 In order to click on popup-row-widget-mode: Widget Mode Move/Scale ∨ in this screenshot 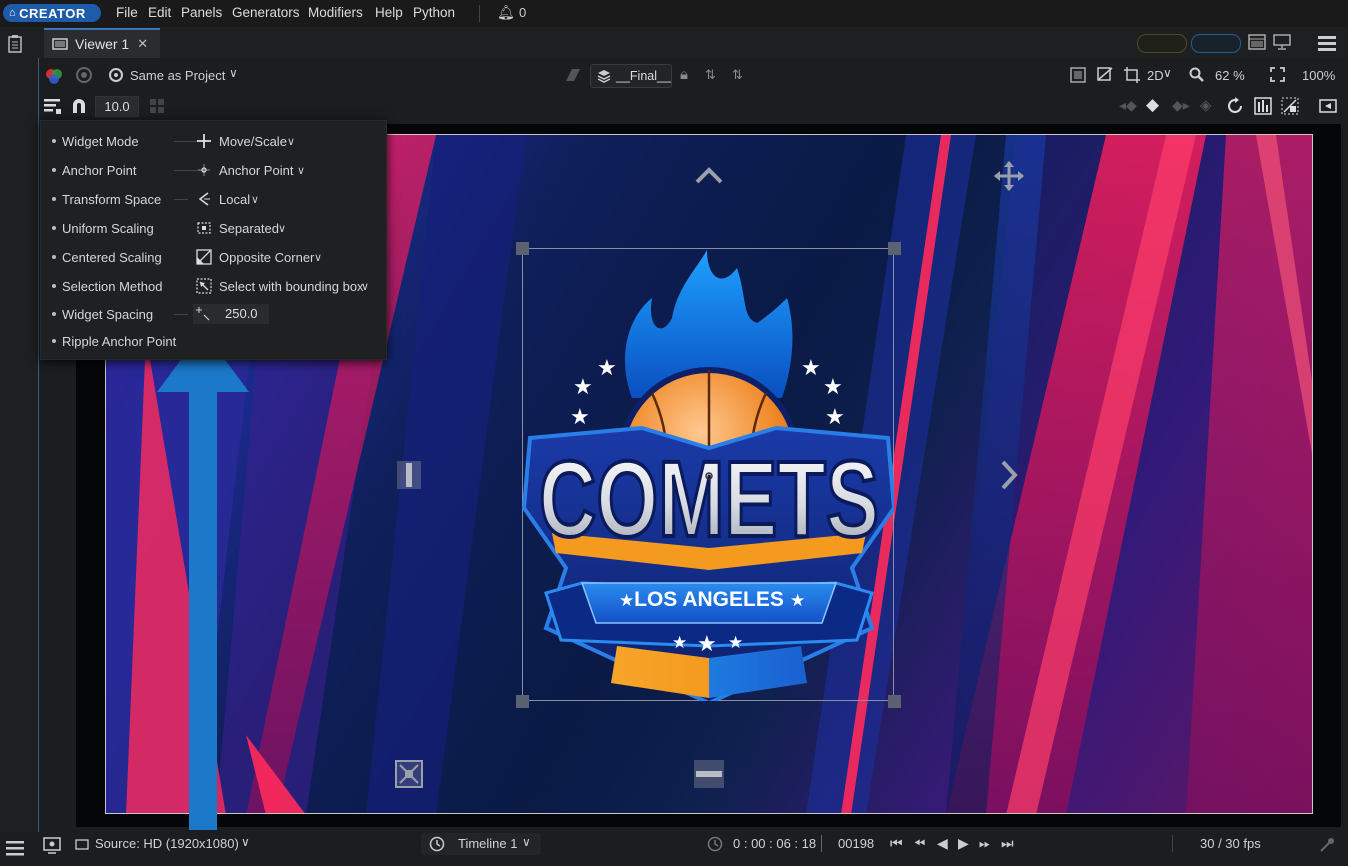, I will do `click(213, 141)`.